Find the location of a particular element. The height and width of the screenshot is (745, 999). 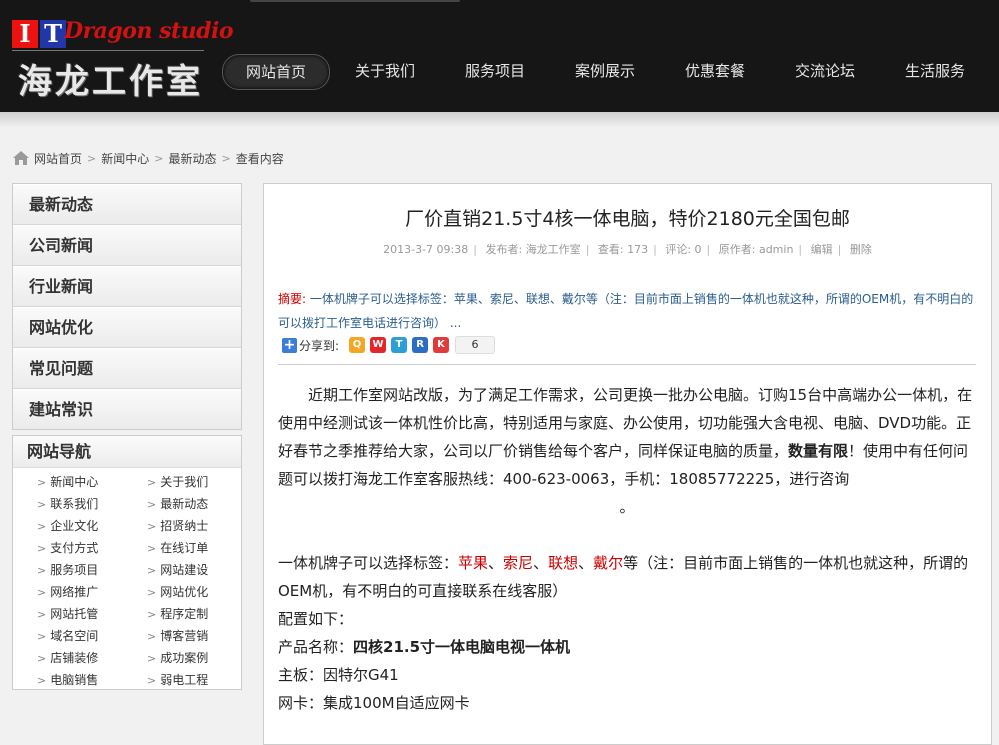

site-nav-link: > 电脑销售 is located at coordinates (92, 680).